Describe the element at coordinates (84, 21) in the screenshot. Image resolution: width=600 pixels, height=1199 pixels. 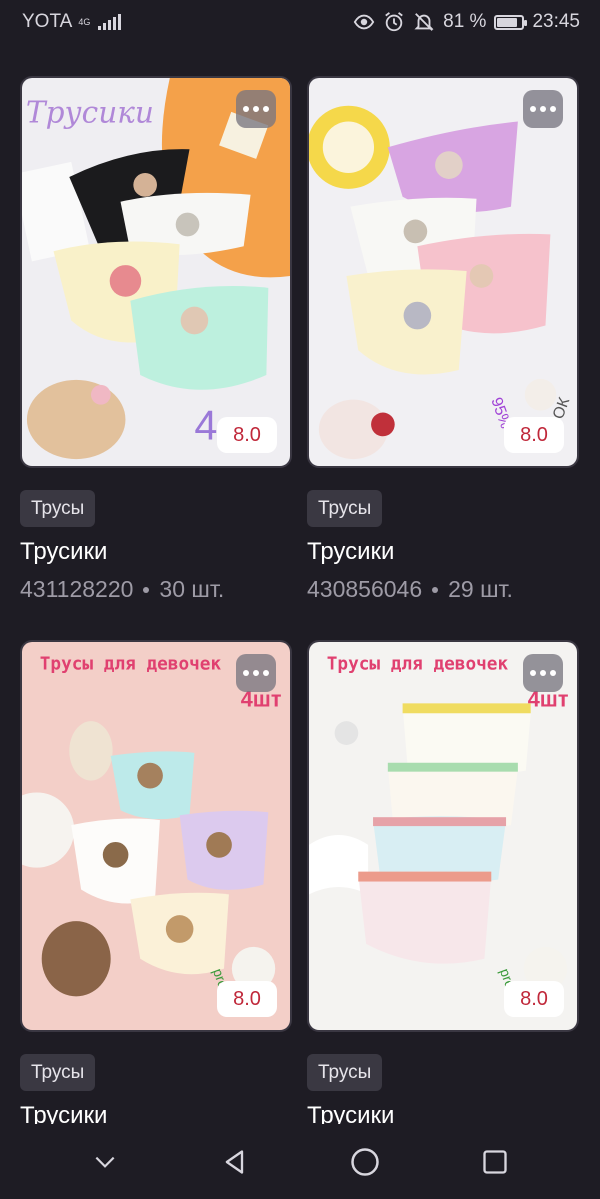
I see `network-type: 4G` at that location.